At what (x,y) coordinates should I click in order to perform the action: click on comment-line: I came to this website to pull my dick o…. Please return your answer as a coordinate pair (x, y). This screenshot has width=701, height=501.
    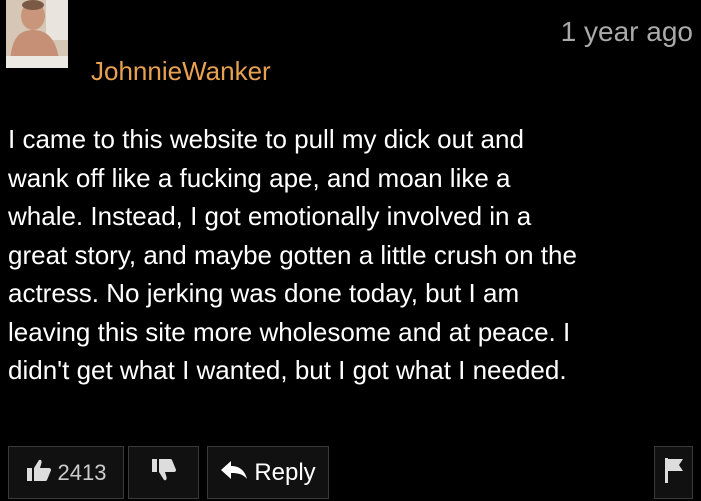
    Looking at the image, I should click on (266, 139).